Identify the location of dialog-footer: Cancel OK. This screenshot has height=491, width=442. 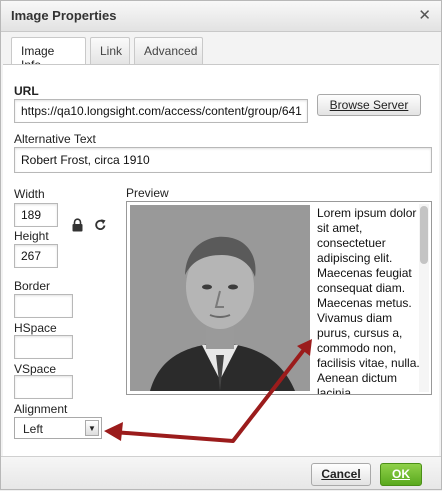
(221, 472).